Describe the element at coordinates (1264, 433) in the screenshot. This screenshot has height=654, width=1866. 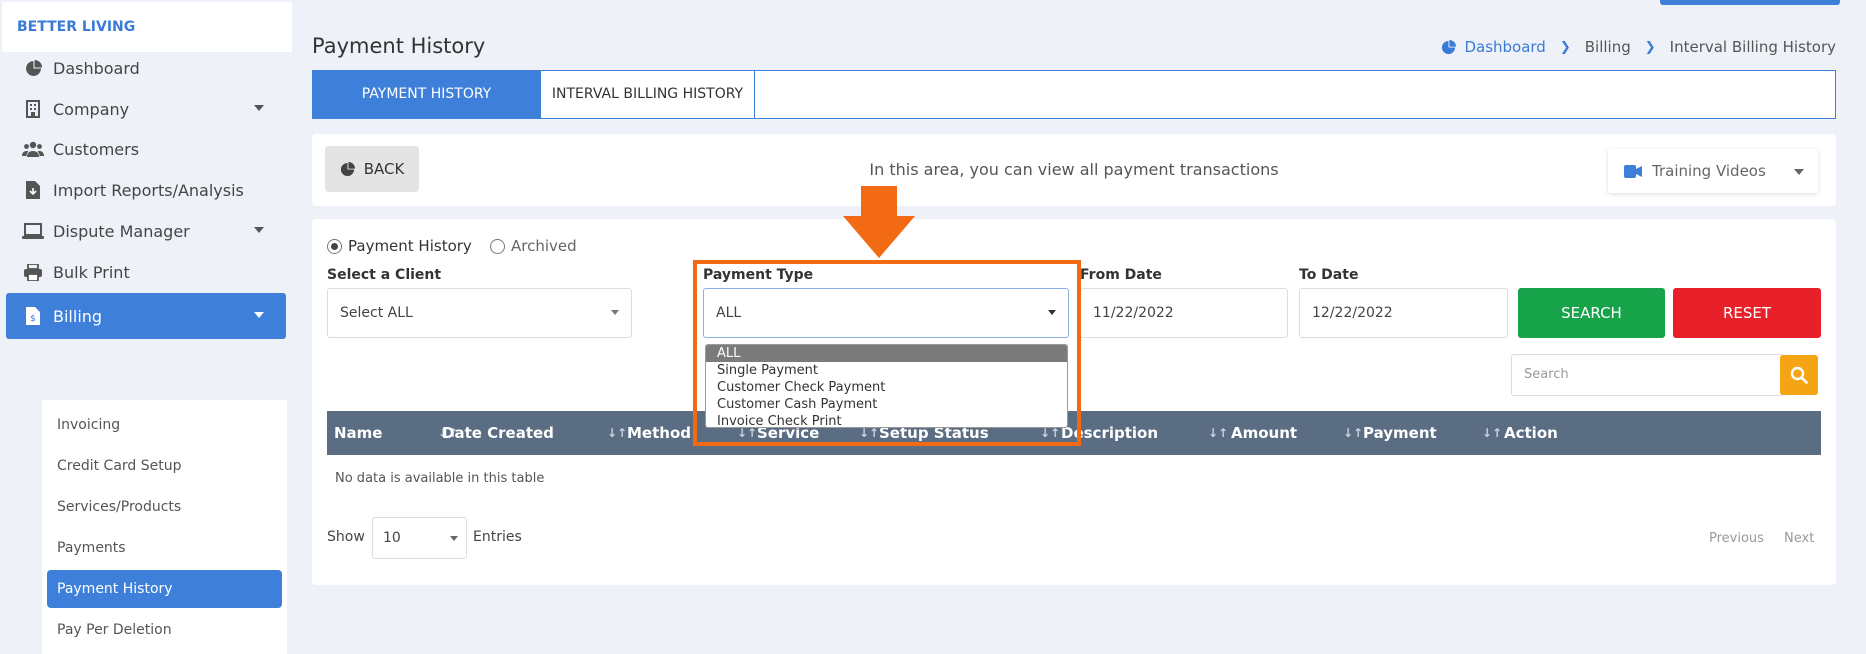
I see `column-header-amount: Amount` at that location.